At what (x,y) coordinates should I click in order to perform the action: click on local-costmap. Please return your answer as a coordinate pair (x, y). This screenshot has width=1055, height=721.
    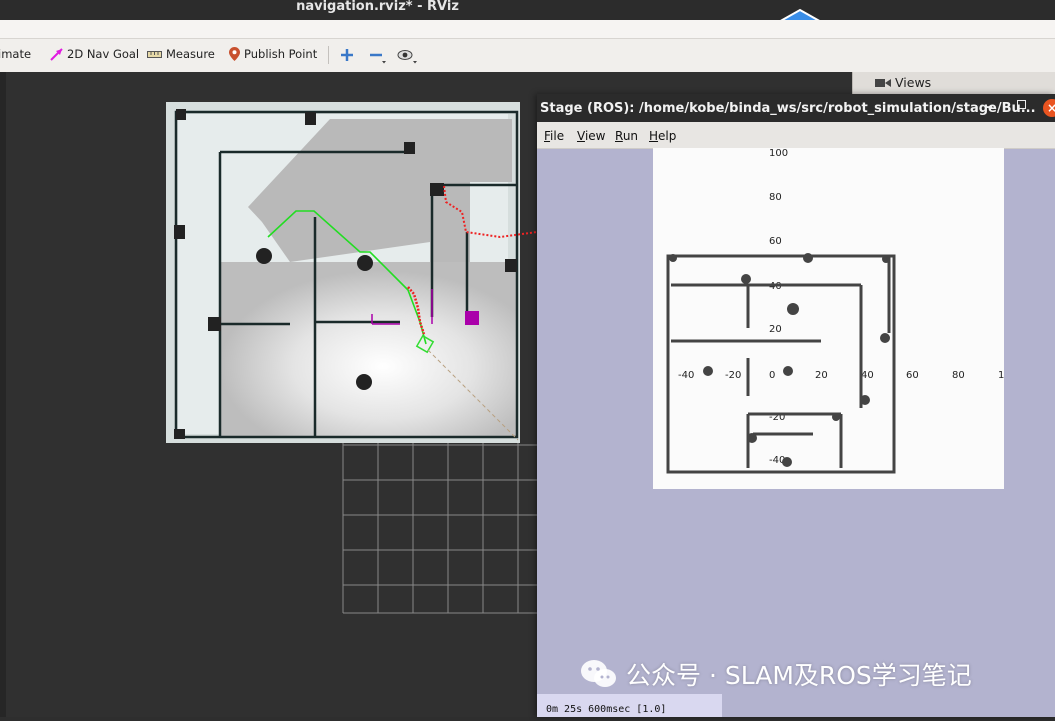
    Looking at the image, I should click on (368, 349).